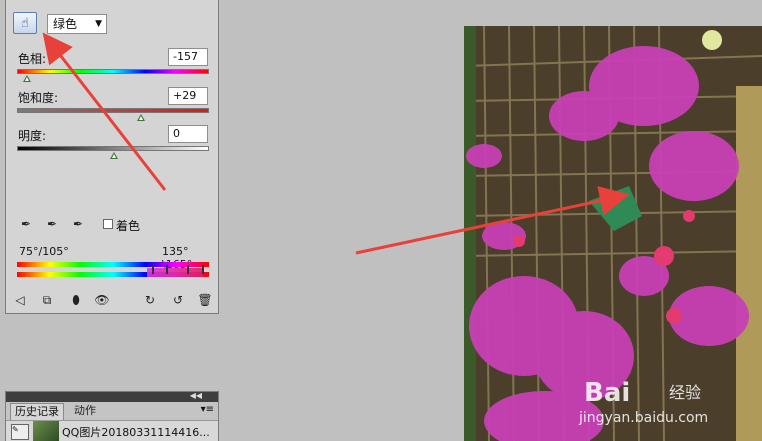 This screenshot has height=441, width=762. I want to click on annotation-arrow-to-hand, so click(104, 111).